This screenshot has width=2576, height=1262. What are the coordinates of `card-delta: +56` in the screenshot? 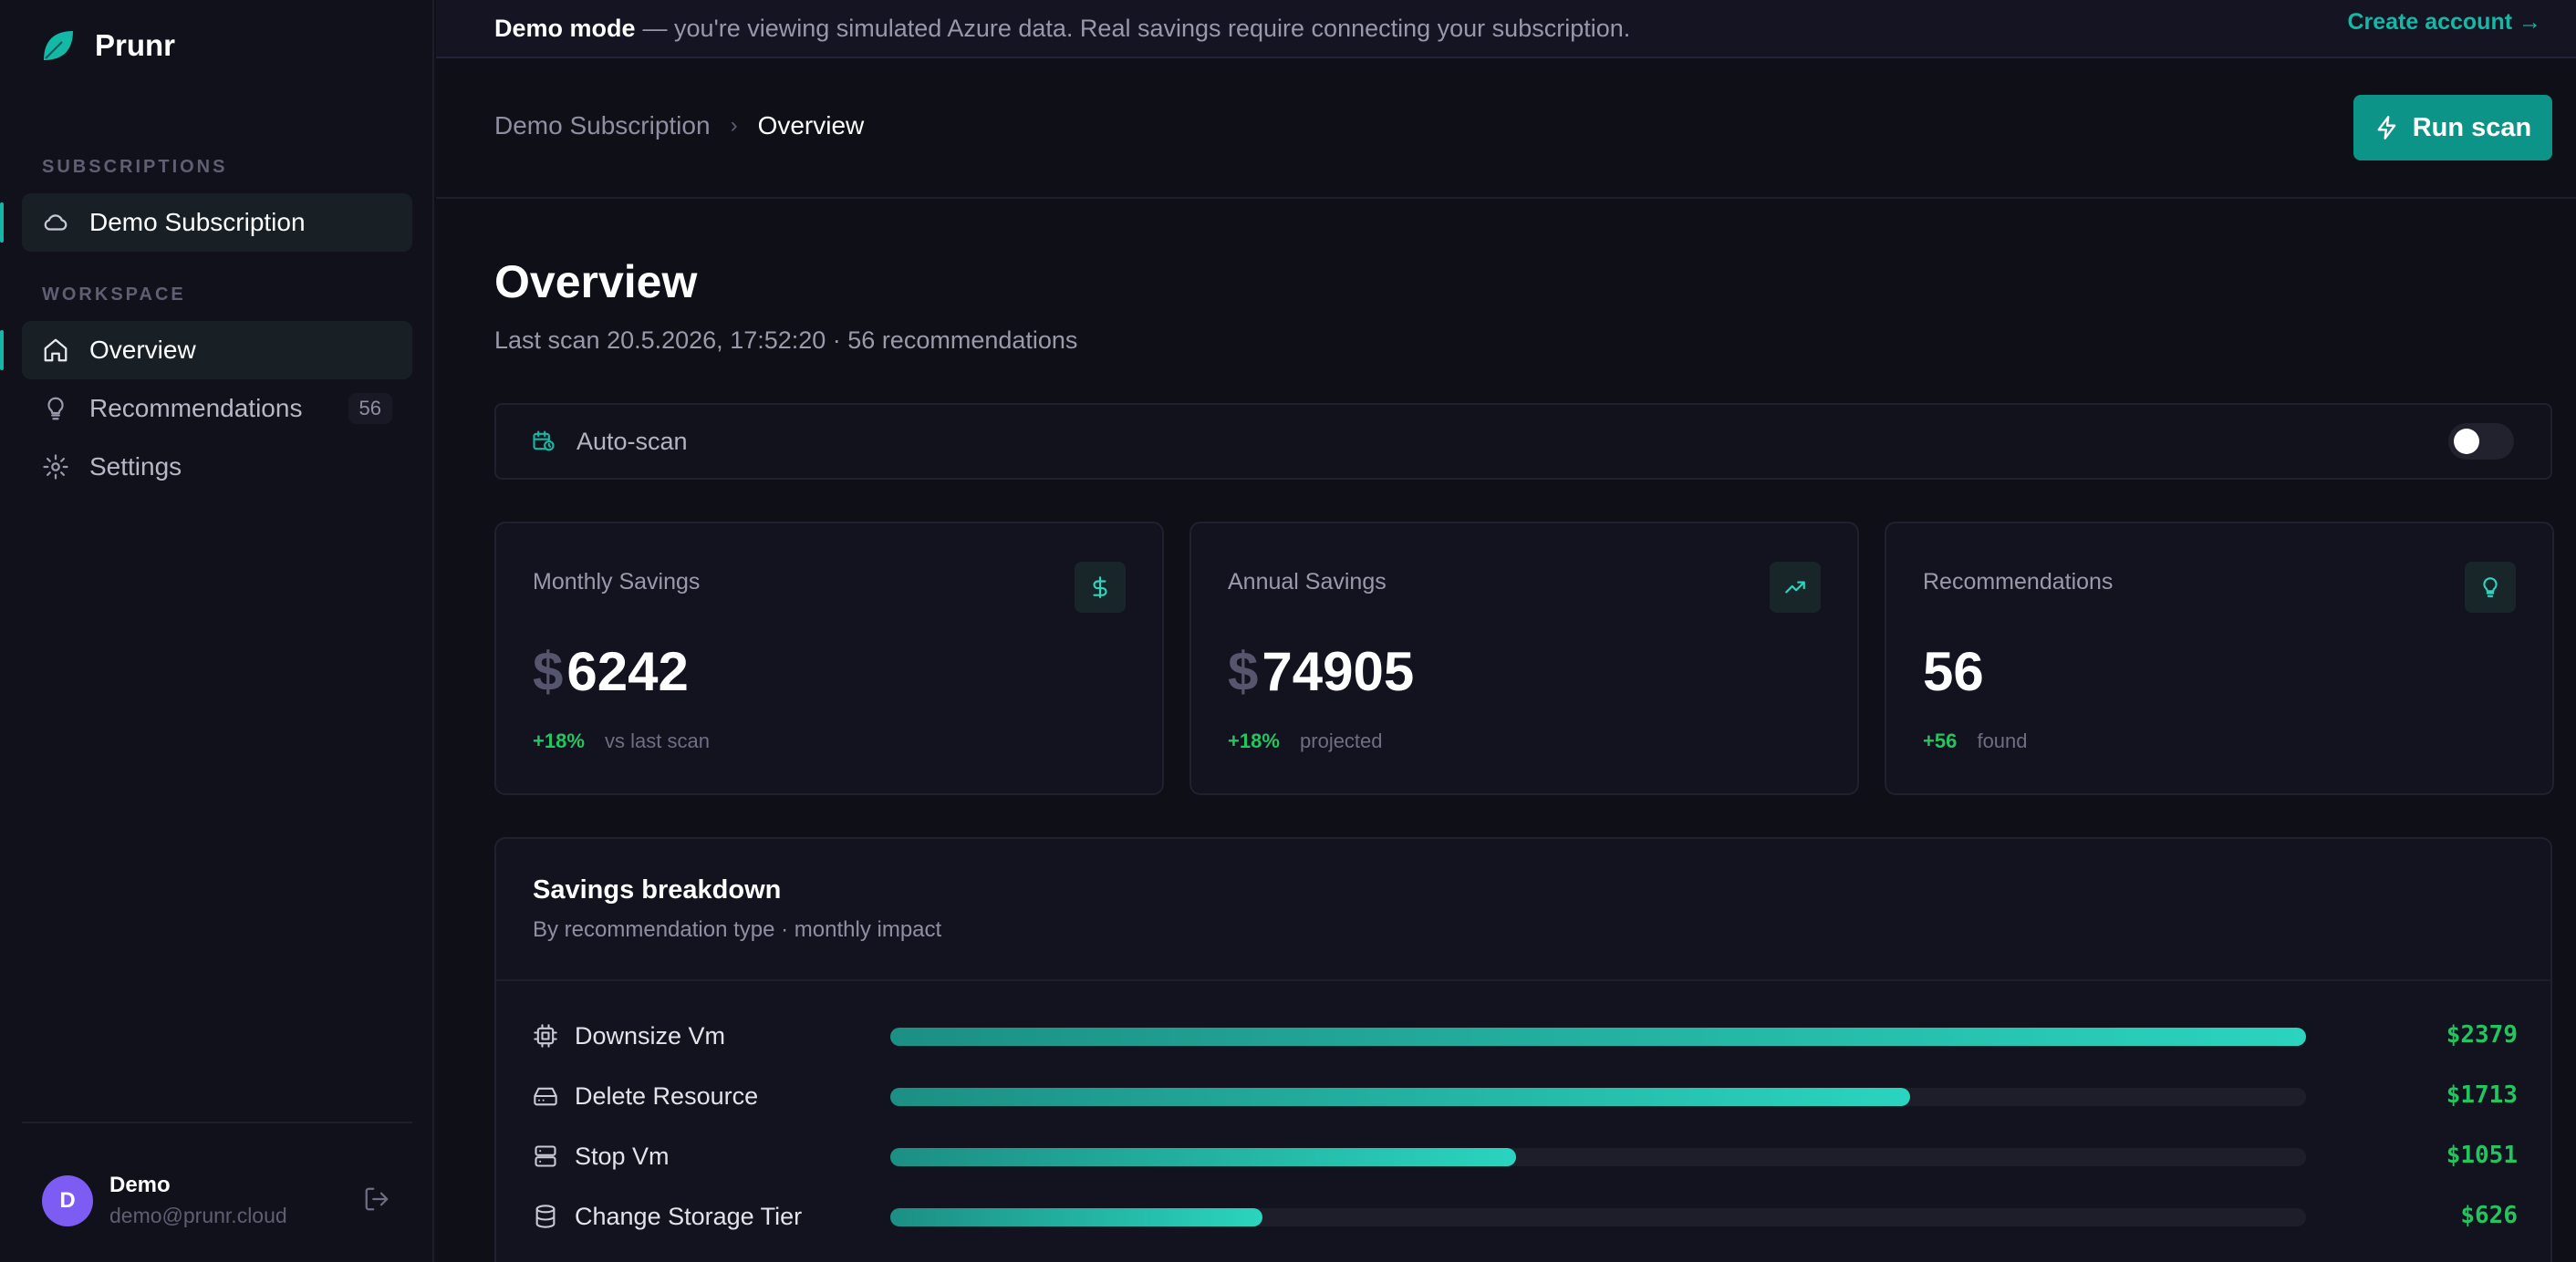 It's located at (1941, 740).